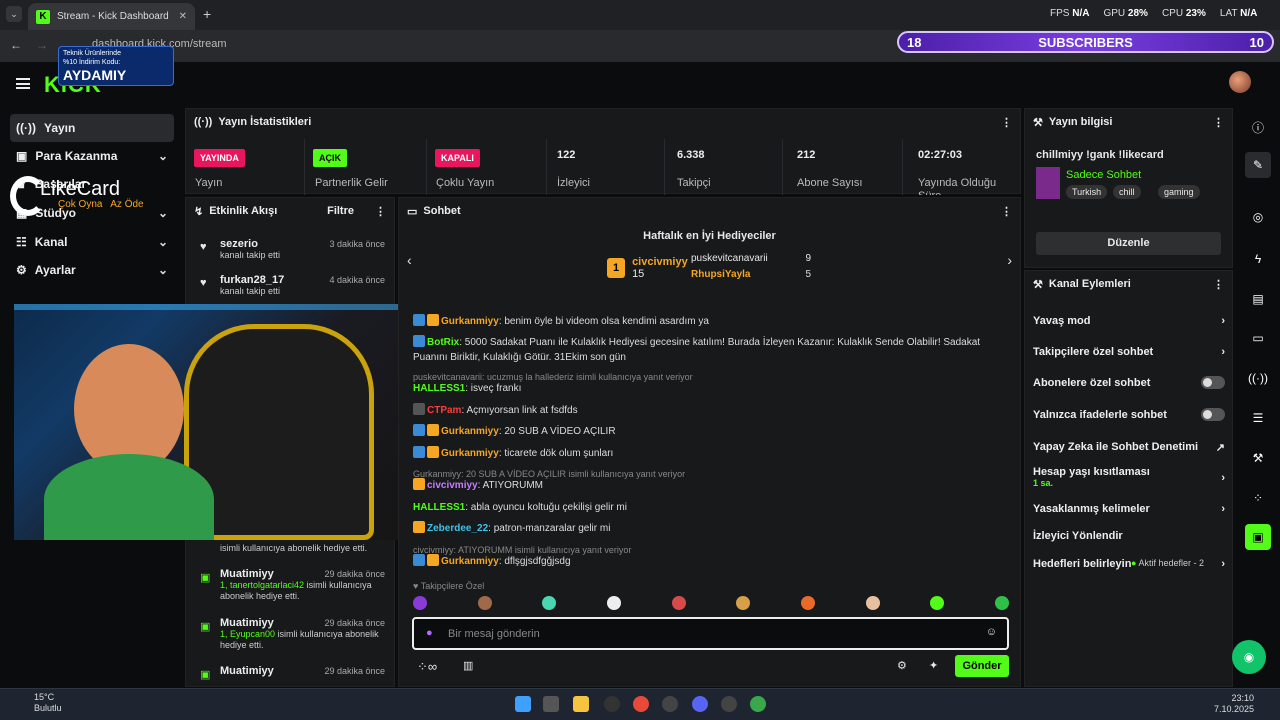 Image resolution: width=1280 pixels, height=720 pixels. Describe the element at coordinates (340, 211) in the screenshot. I see `filter-button: Filtre` at that location.